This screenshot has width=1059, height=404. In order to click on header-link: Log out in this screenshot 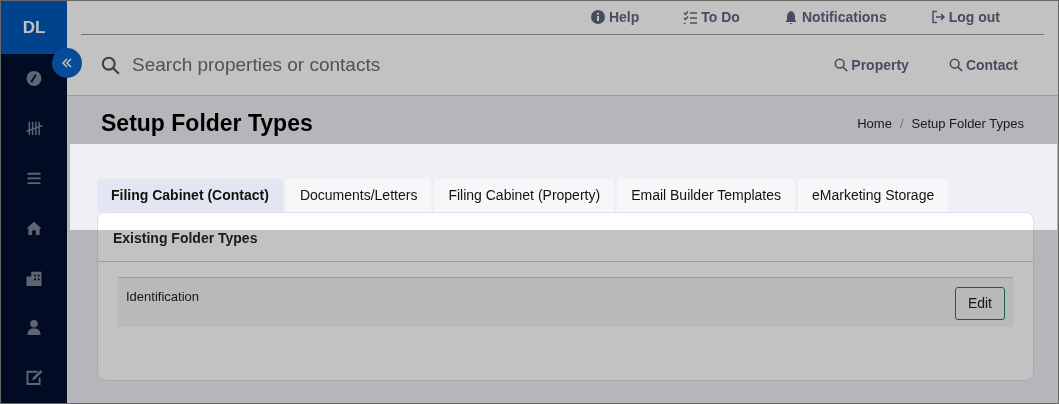, I will do `click(965, 17)`.